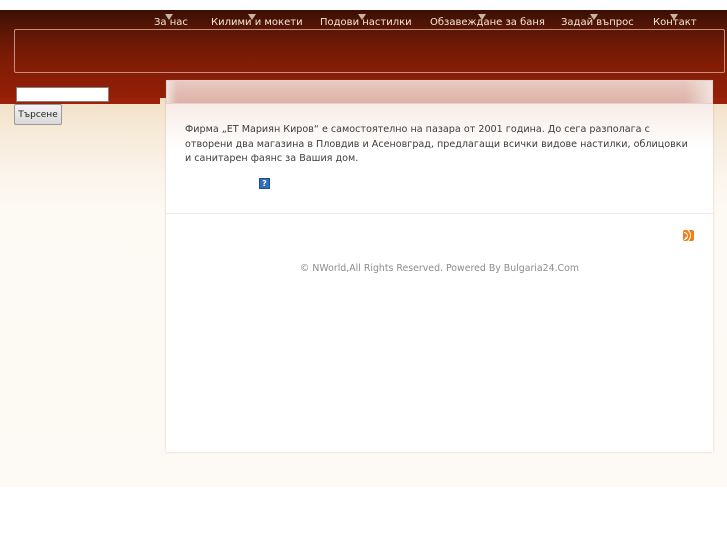  Describe the element at coordinates (720, 101) in the screenshot. I see `header-band-right` at that location.